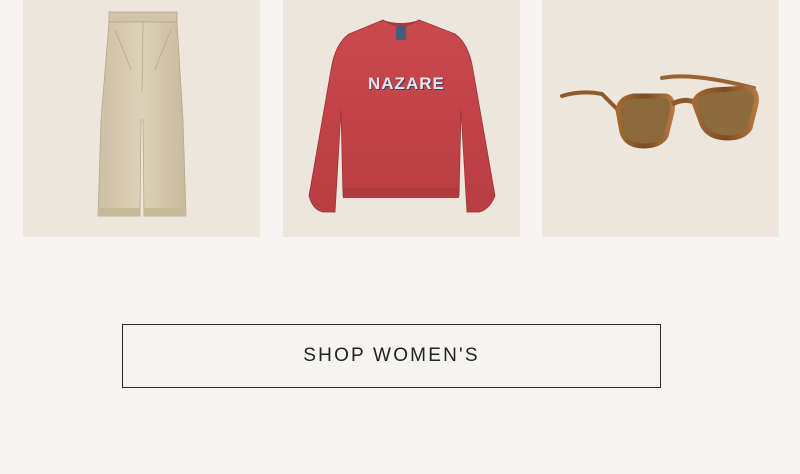 The image size is (800, 474). Describe the element at coordinates (659, 111) in the screenshot. I see `sunglasses-icon` at that location.